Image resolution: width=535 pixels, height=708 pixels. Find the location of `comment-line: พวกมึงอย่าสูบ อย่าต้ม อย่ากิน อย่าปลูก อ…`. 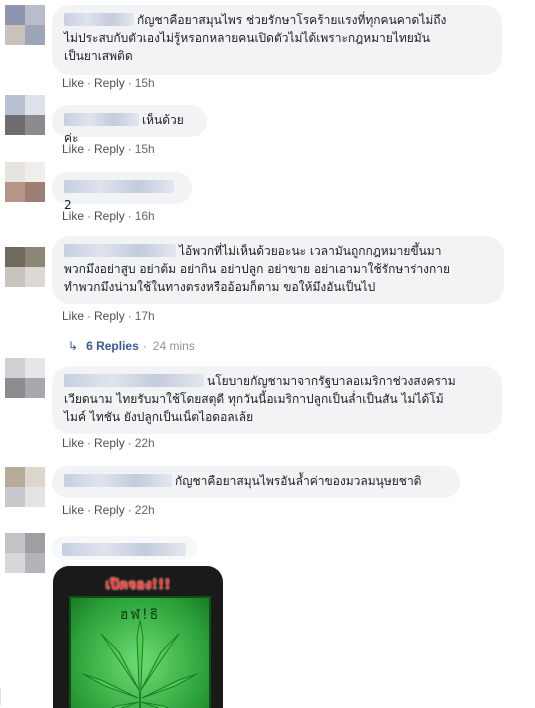

comment-line: พวกมึงอย่าสูบ อย่าต้ม อย่ากิน อย่าปลูก อ… is located at coordinates (257, 269).